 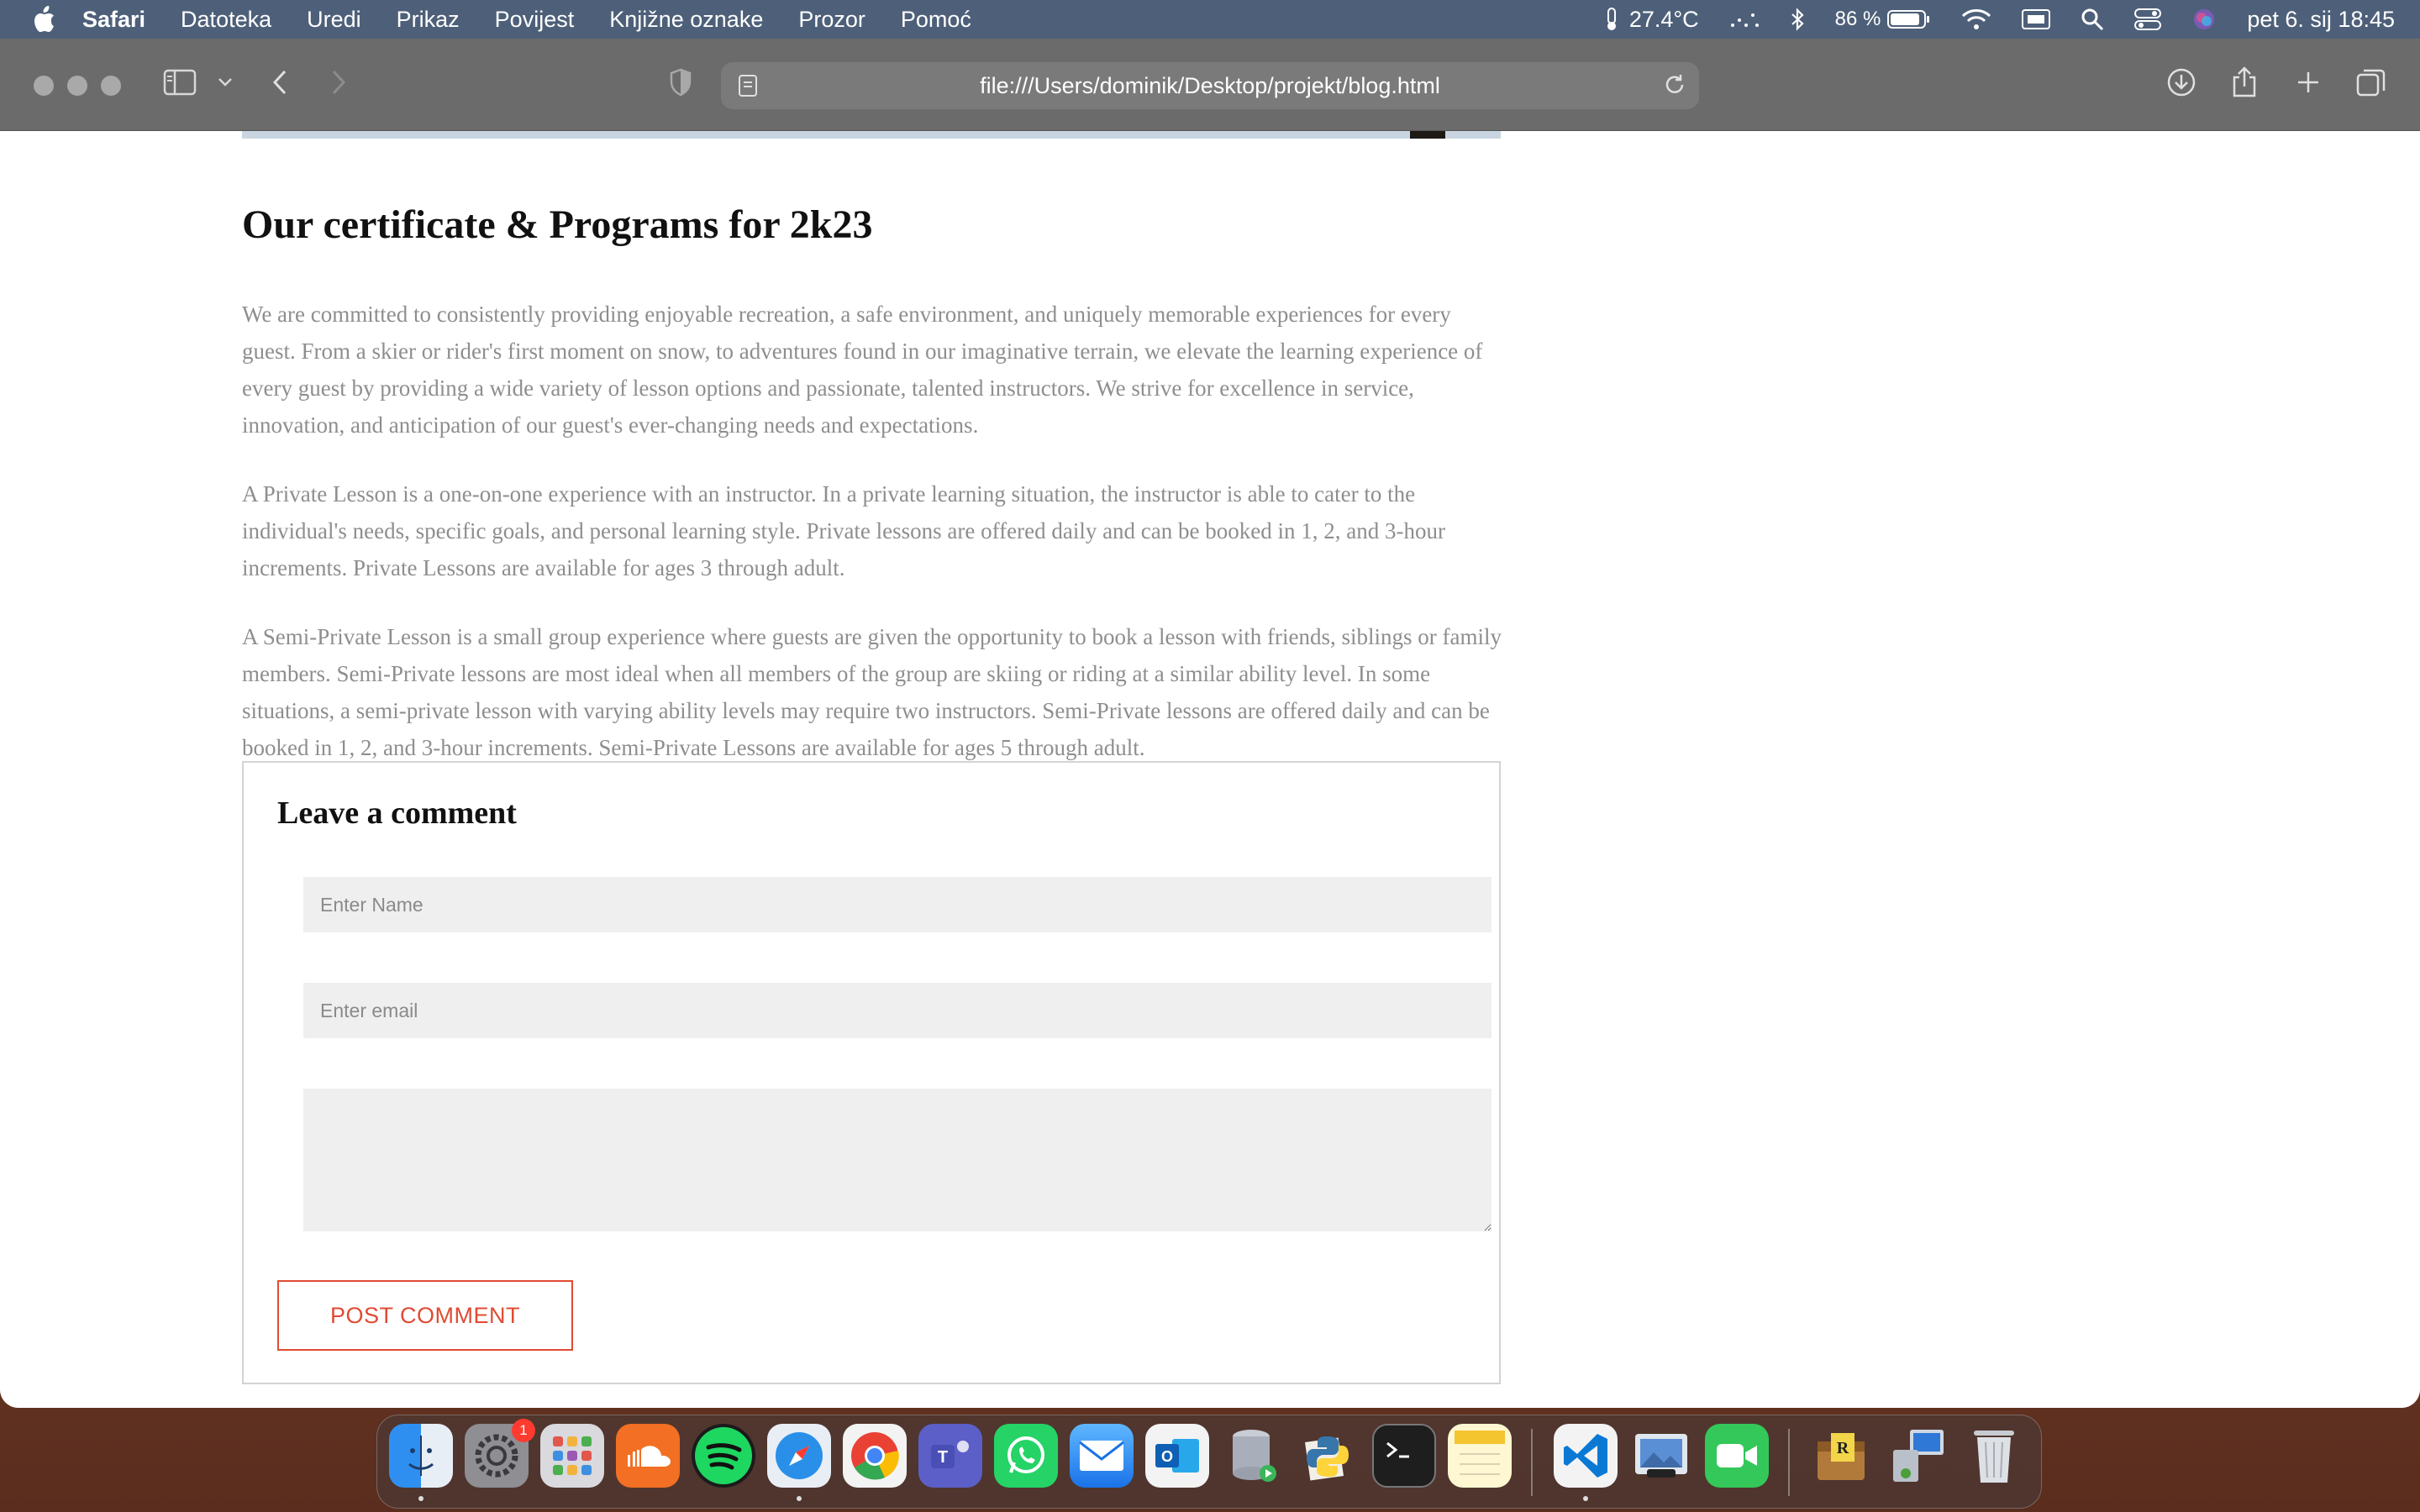 I want to click on battery-percent: 86 %, so click(x=1858, y=19).